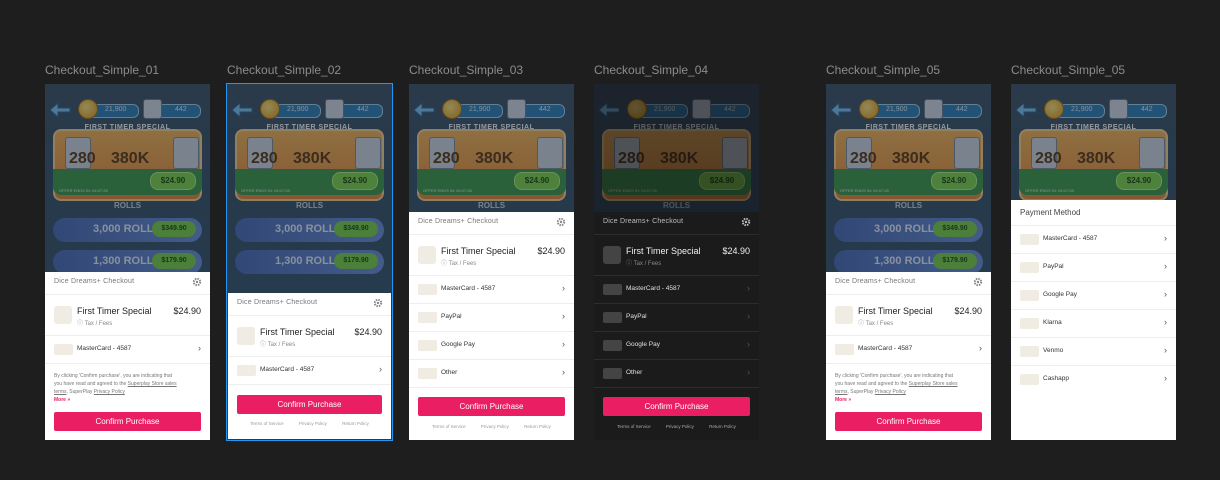 This screenshot has height=480, width=1220. Describe the element at coordinates (651, 70) in the screenshot. I see `frame-title-4: Checkout_Simple_04` at that location.